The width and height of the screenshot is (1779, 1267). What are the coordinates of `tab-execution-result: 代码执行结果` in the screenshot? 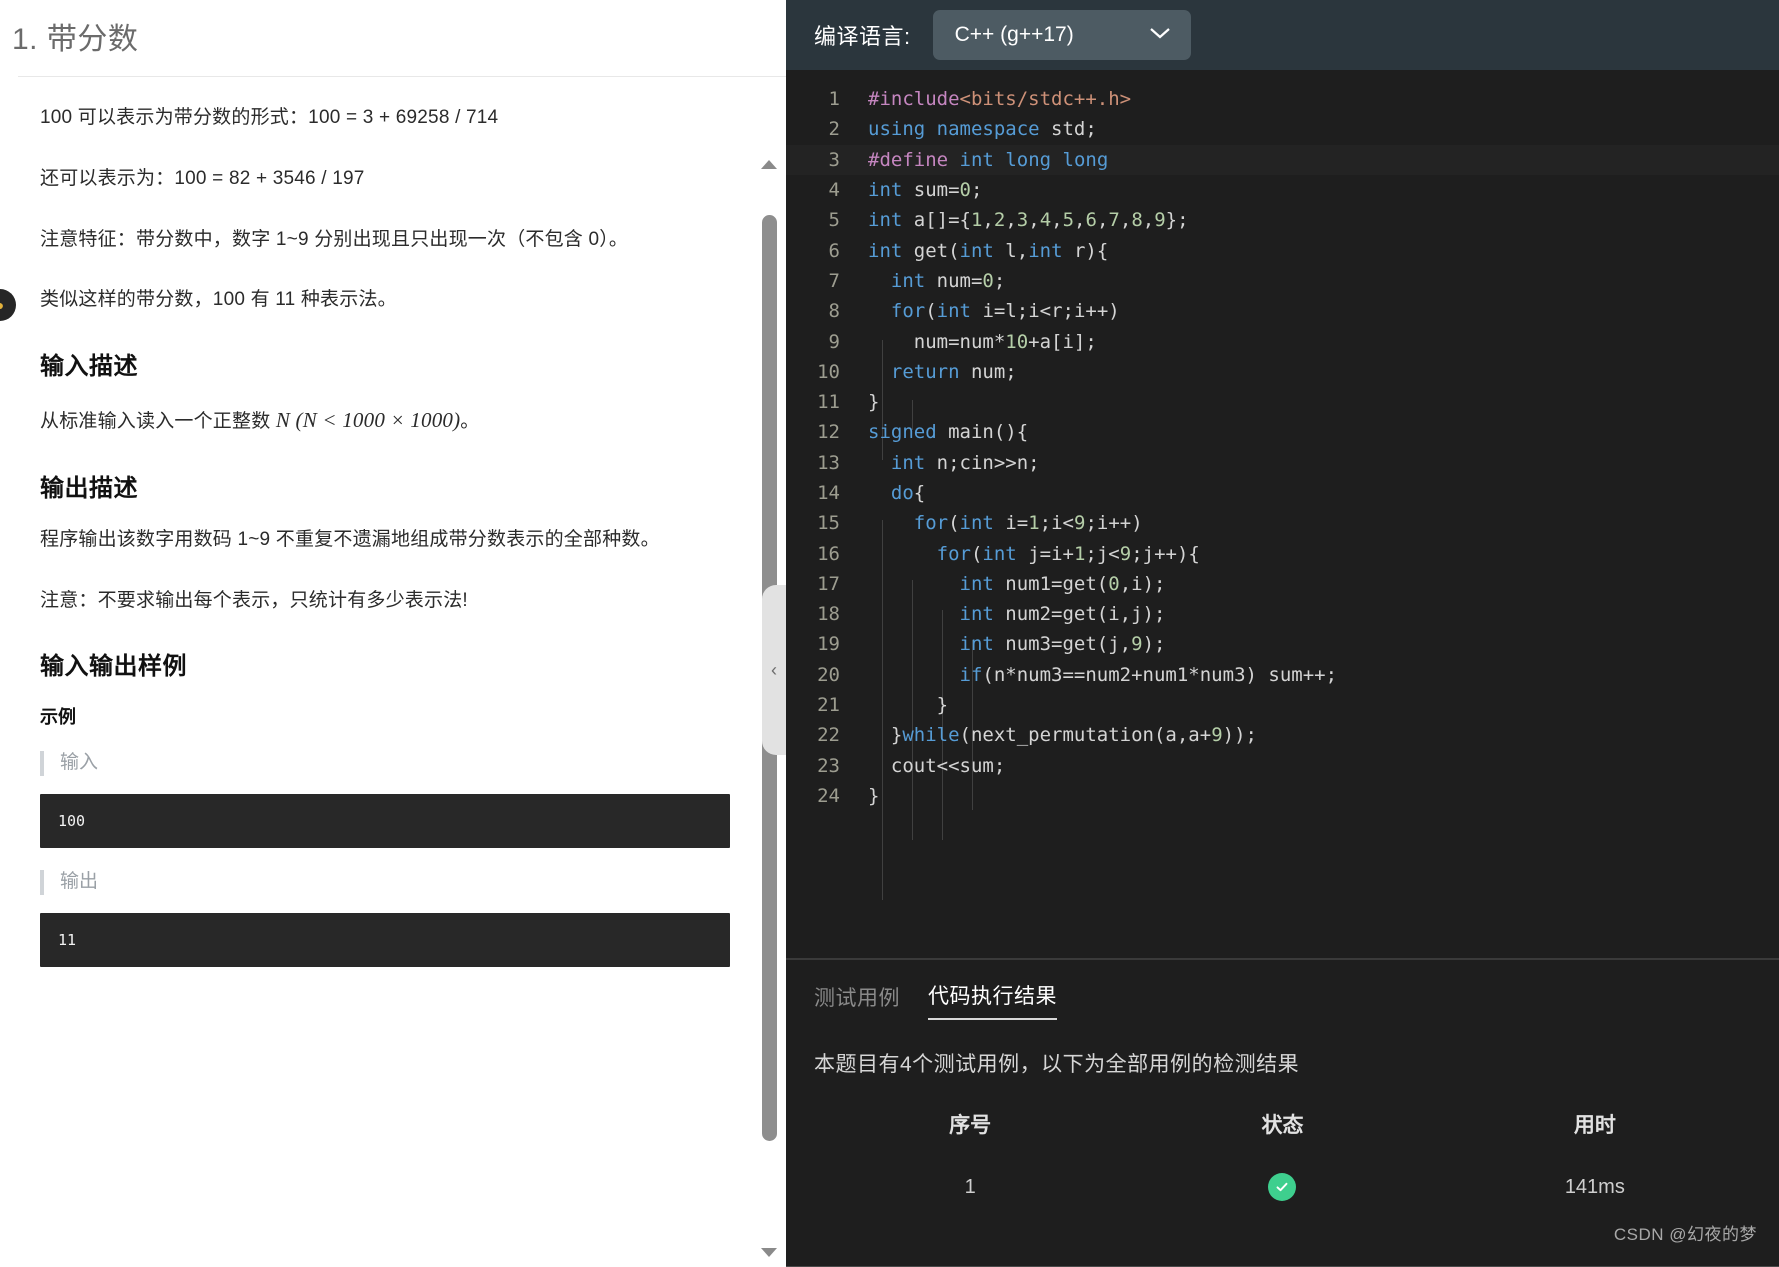 It's located at (992, 1000).